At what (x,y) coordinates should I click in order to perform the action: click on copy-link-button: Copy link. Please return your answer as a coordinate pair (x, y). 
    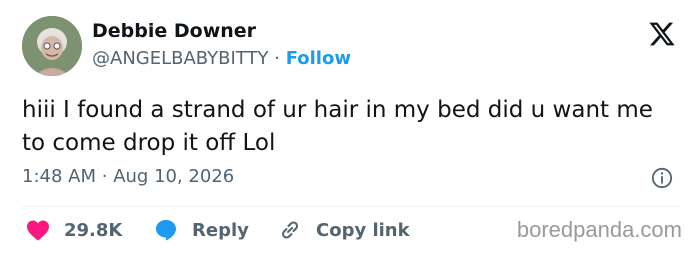
    Looking at the image, I should click on (344, 230).